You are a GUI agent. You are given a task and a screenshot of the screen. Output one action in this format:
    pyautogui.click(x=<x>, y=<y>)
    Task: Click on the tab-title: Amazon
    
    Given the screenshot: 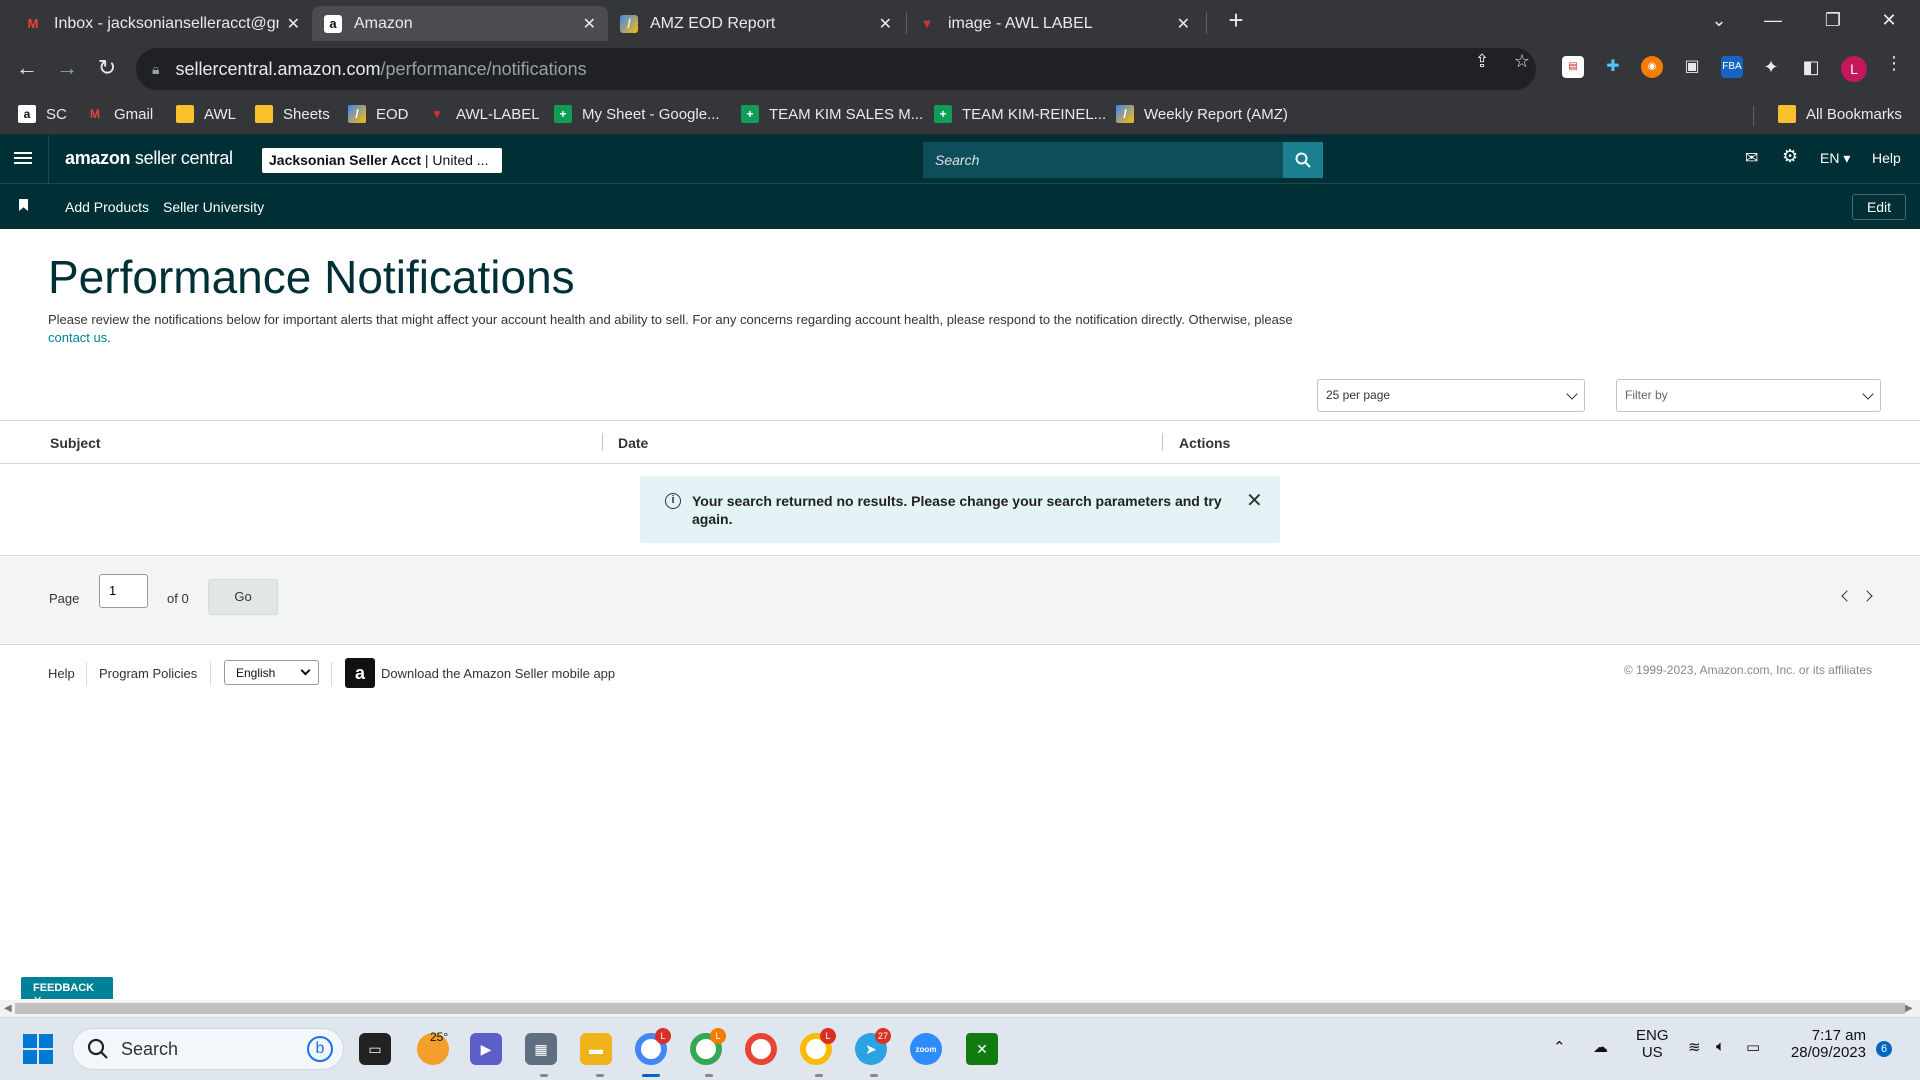 What is the action you would take?
    pyautogui.click(x=383, y=23)
    